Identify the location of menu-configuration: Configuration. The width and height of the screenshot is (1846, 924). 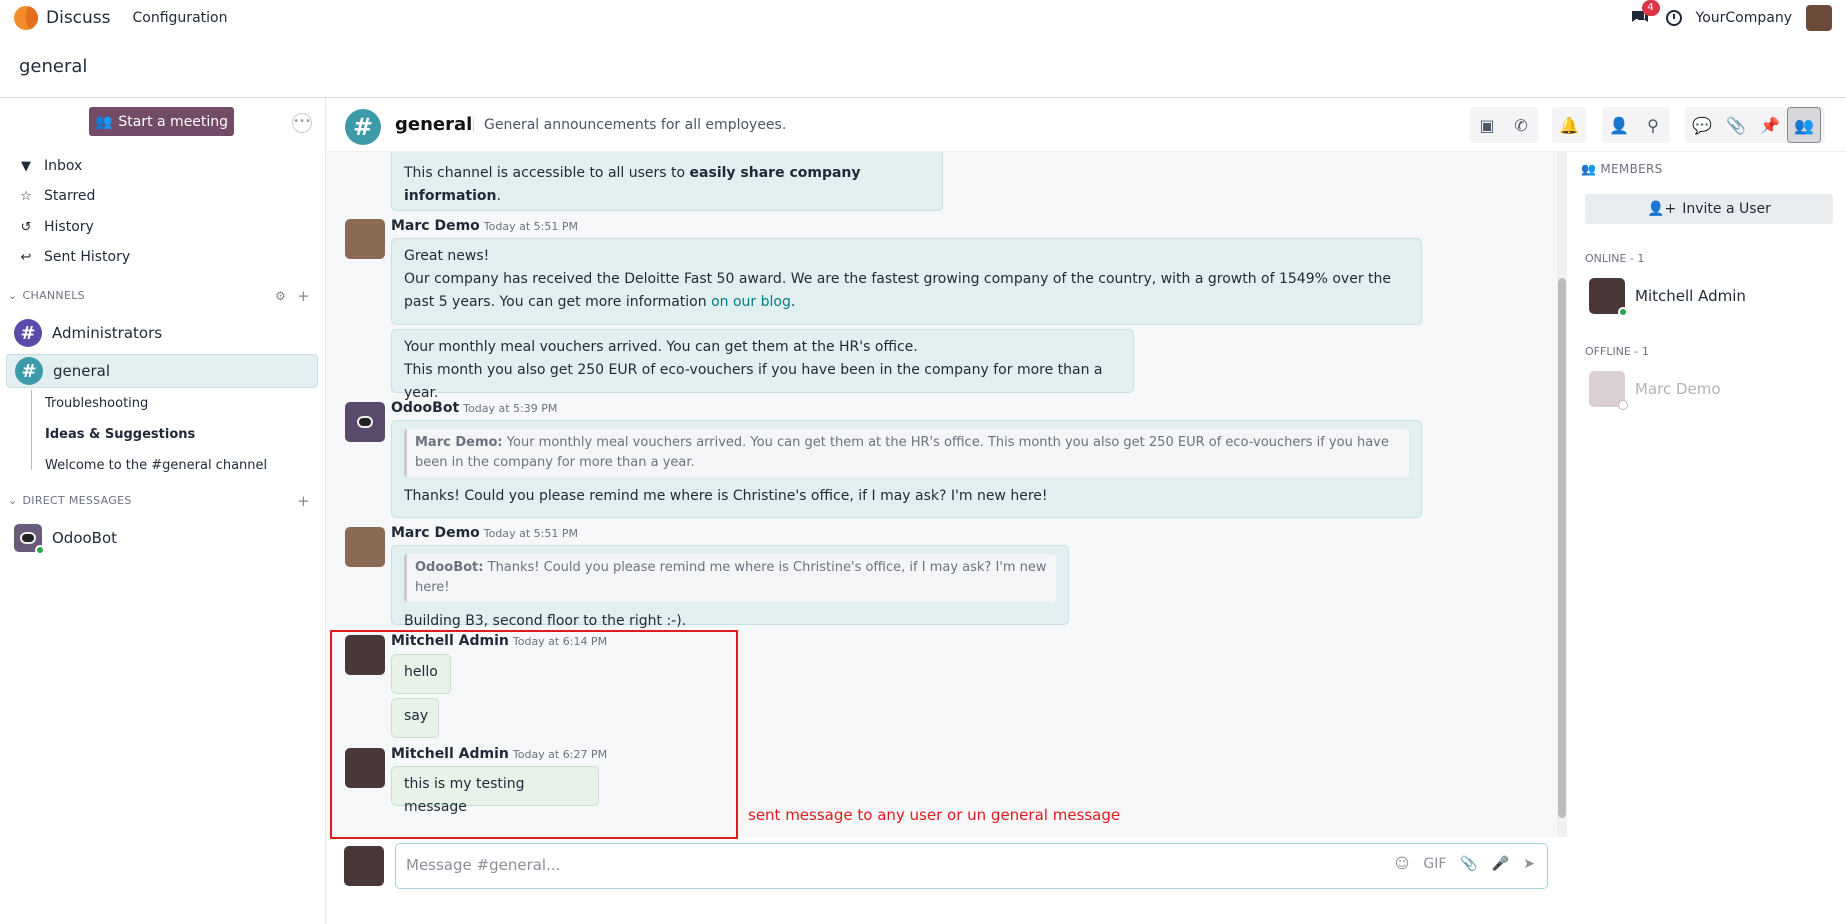
(180, 18).